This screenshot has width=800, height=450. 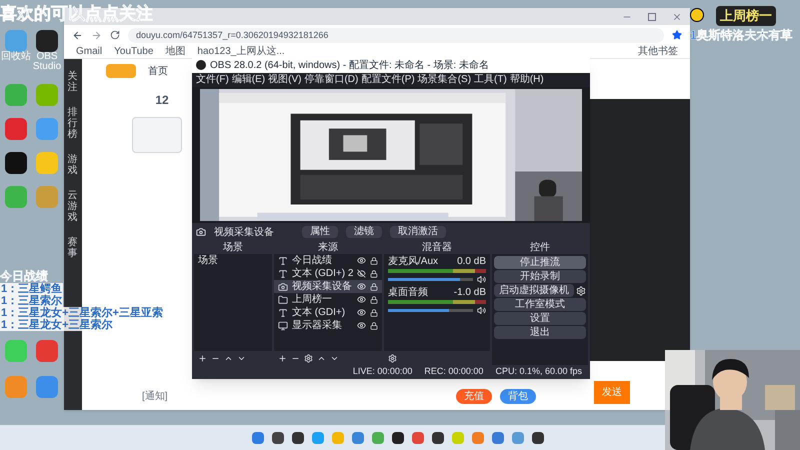 I want to click on bookmark-link: 地图, so click(x=175, y=52).